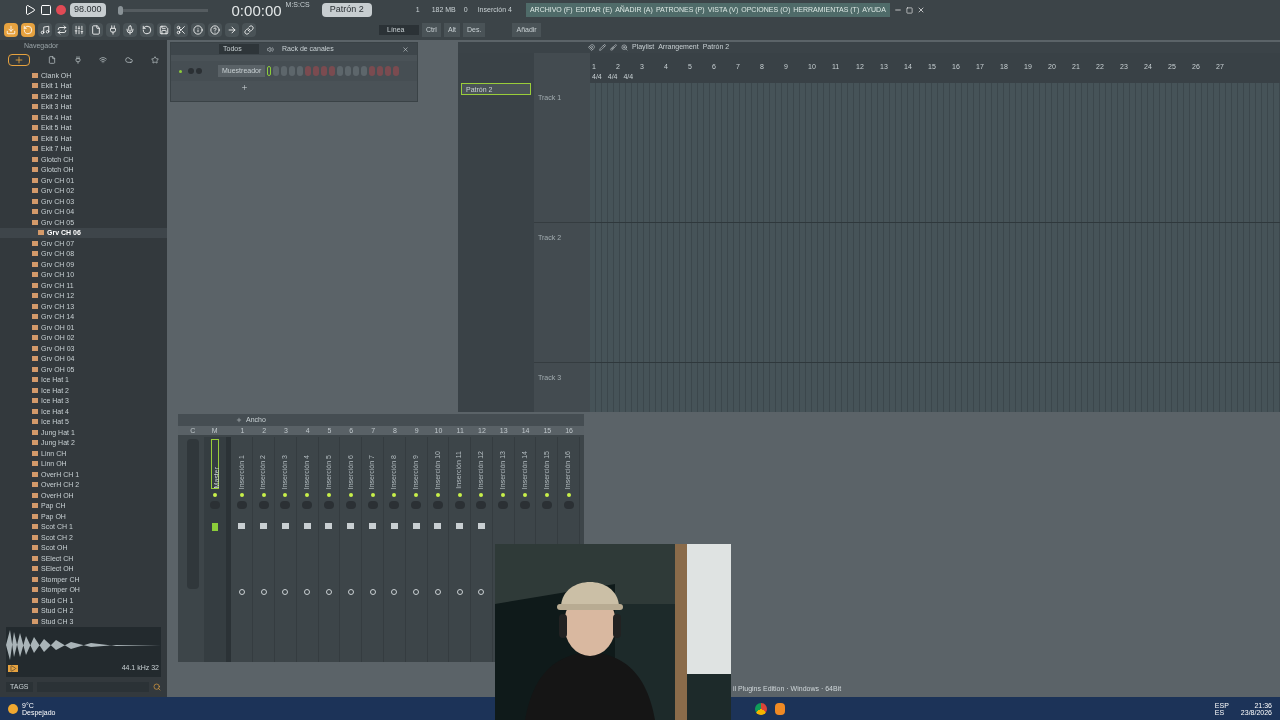 Image resolution: width=1280 pixels, height=720 pixels. What do you see at coordinates (13, 668) in the screenshot?
I see `preview-play-icon` at bounding box center [13, 668].